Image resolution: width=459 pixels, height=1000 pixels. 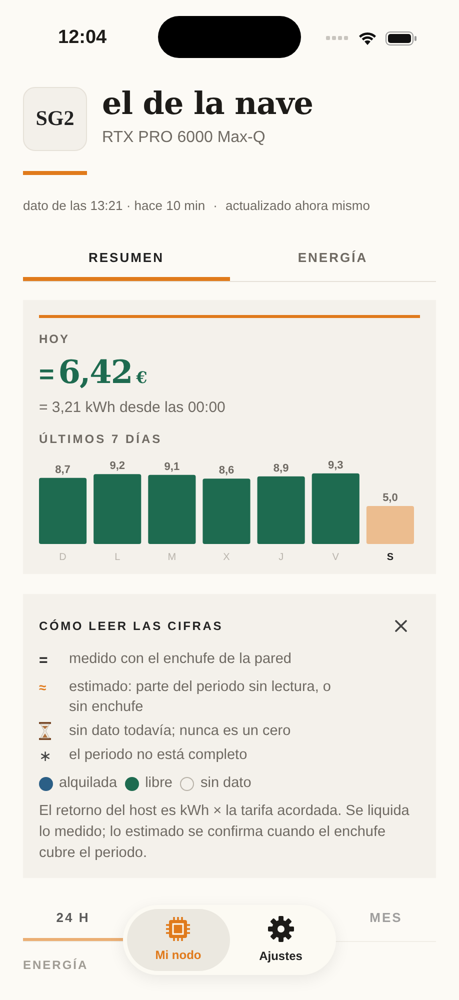 What do you see at coordinates (55, 339) in the screenshot?
I see `section-label: HOY` at bounding box center [55, 339].